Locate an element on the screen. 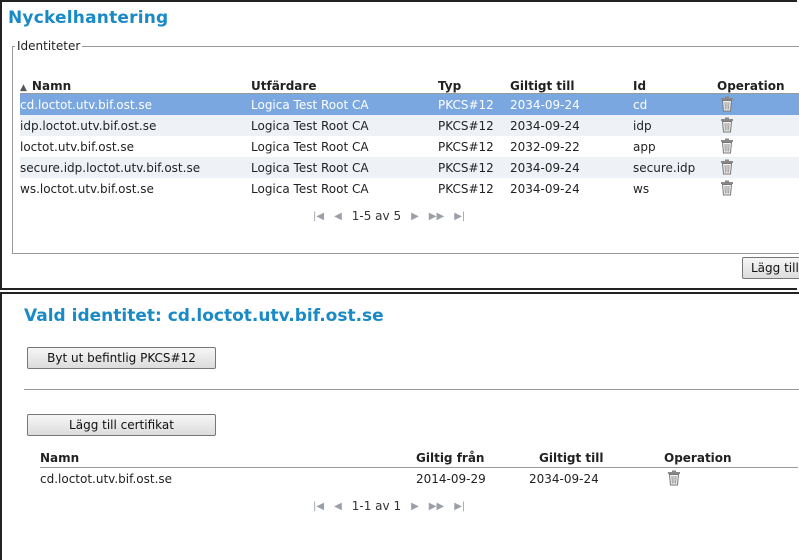 This screenshot has height=560, width=799. add-certificate-button: Lägg till certifikat is located at coordinates (121, 425).